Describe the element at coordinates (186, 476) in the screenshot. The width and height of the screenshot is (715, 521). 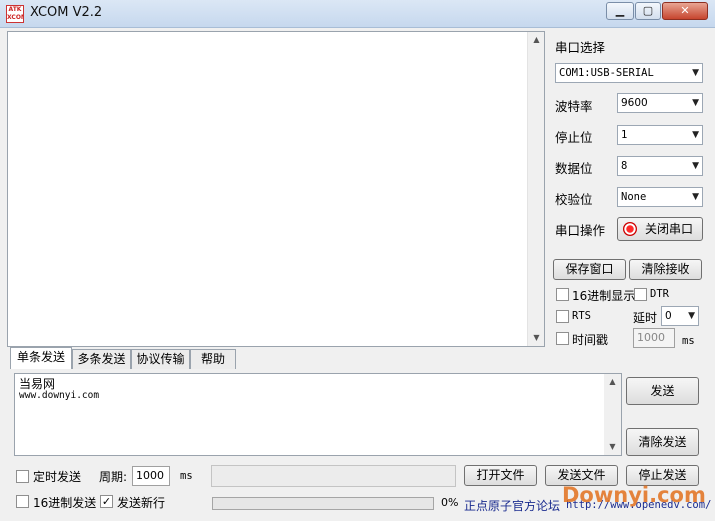
I see `period-ms-label: ms` at that location.